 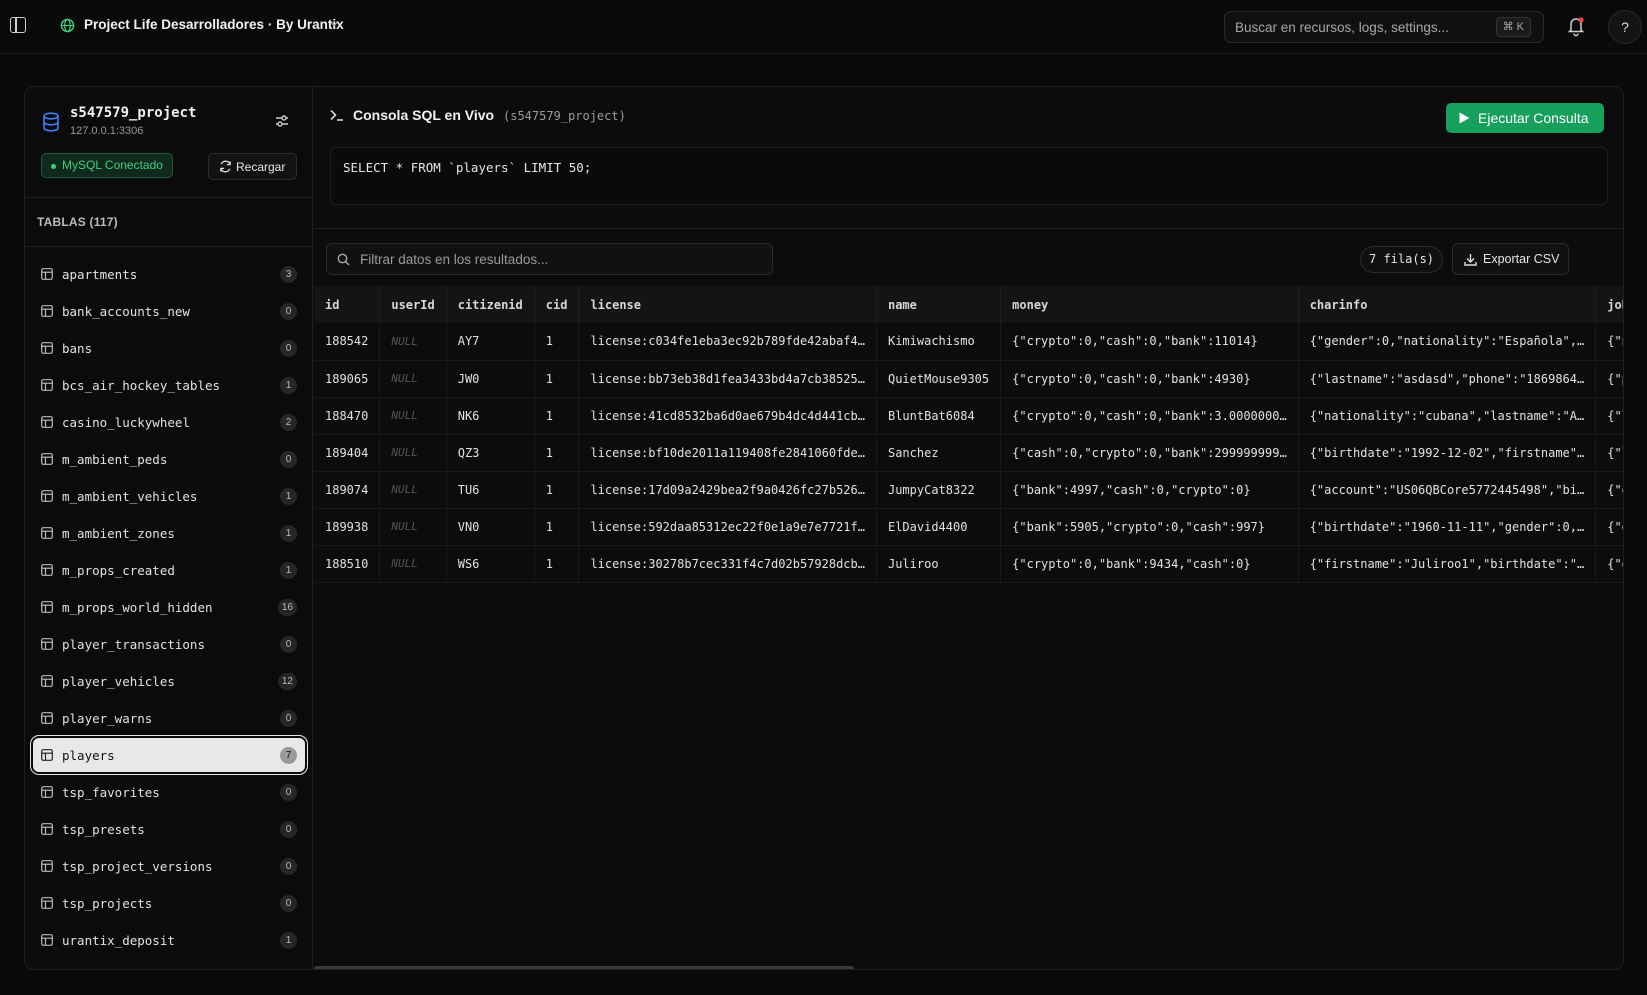 I want to click on reload-button: Recargar, so click(x=252, y=166).